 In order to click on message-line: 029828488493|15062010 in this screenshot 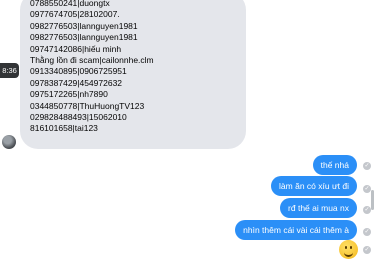, I will do `click(78, 117)`.